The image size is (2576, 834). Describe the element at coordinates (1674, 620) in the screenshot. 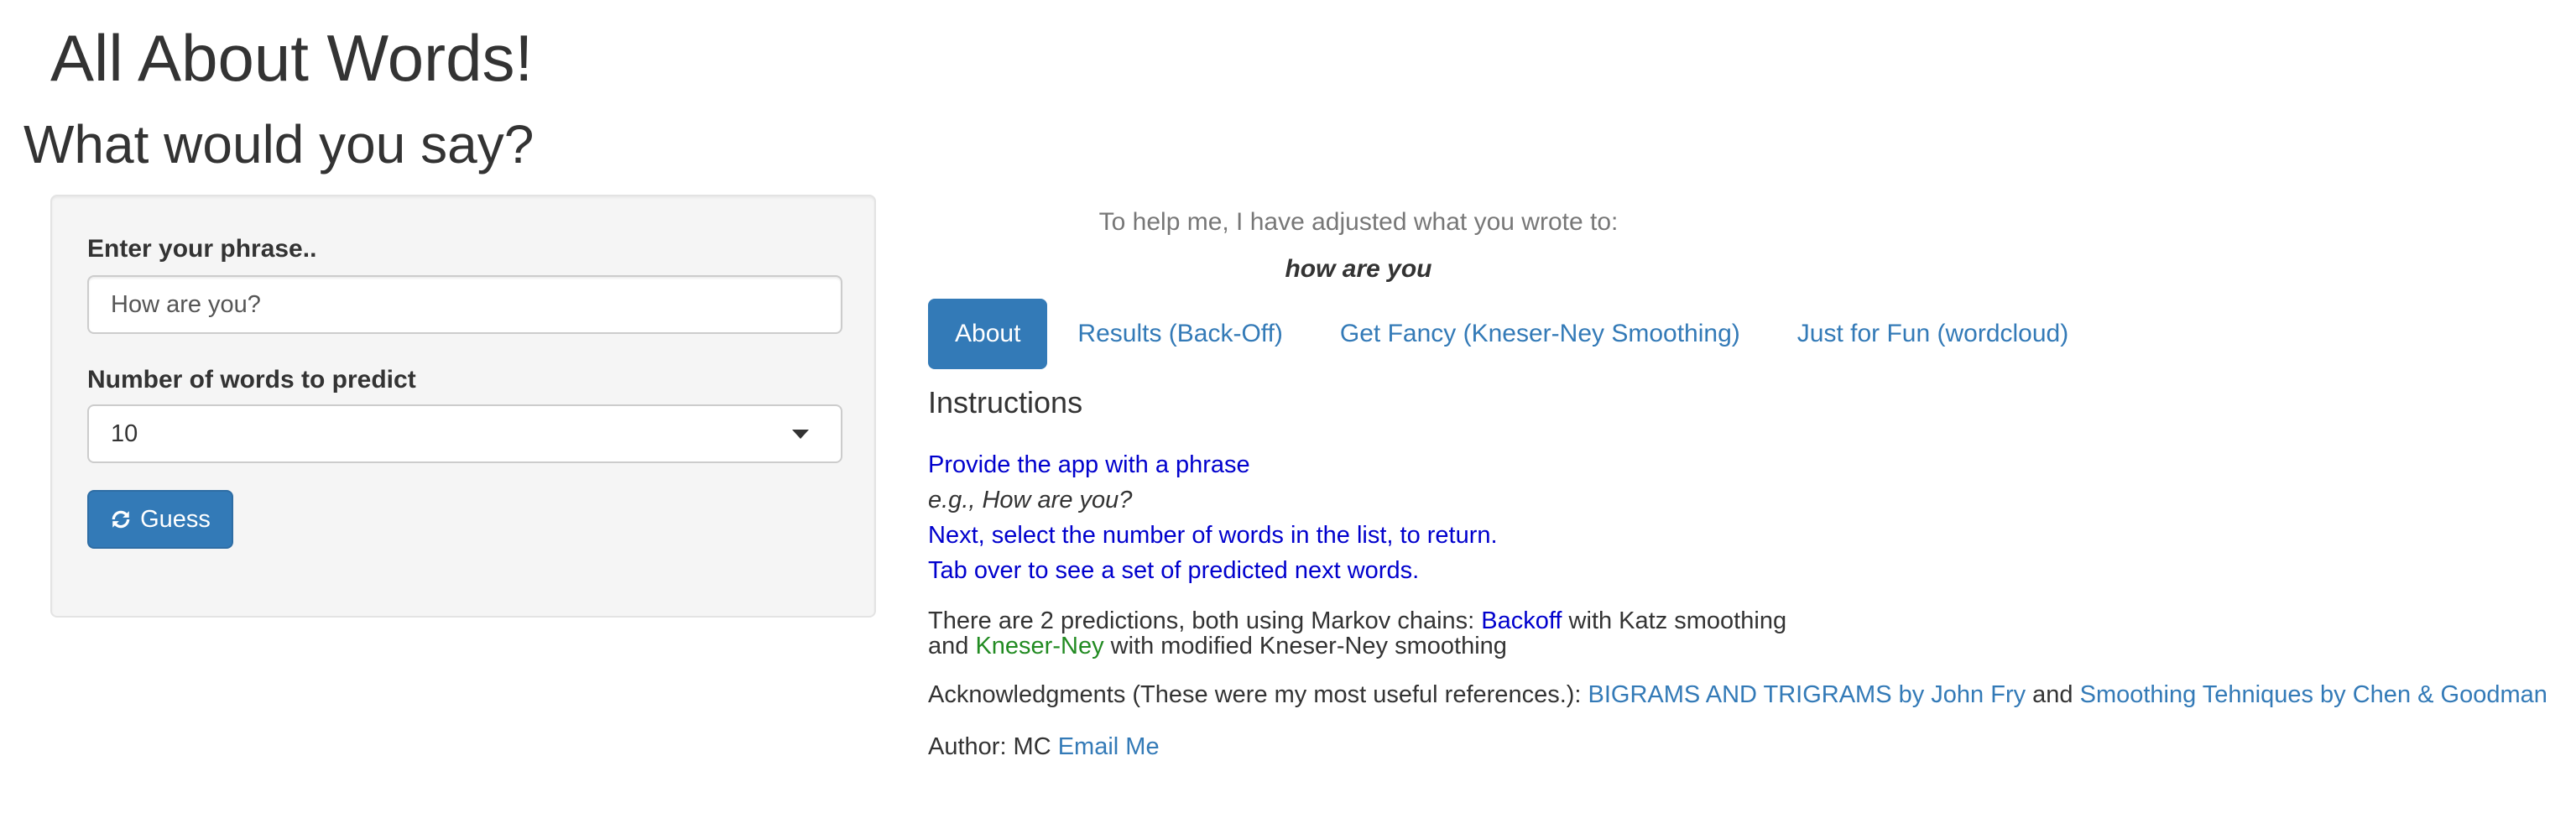

I see `backoff-suffix: with Katz smoothing` at that location.